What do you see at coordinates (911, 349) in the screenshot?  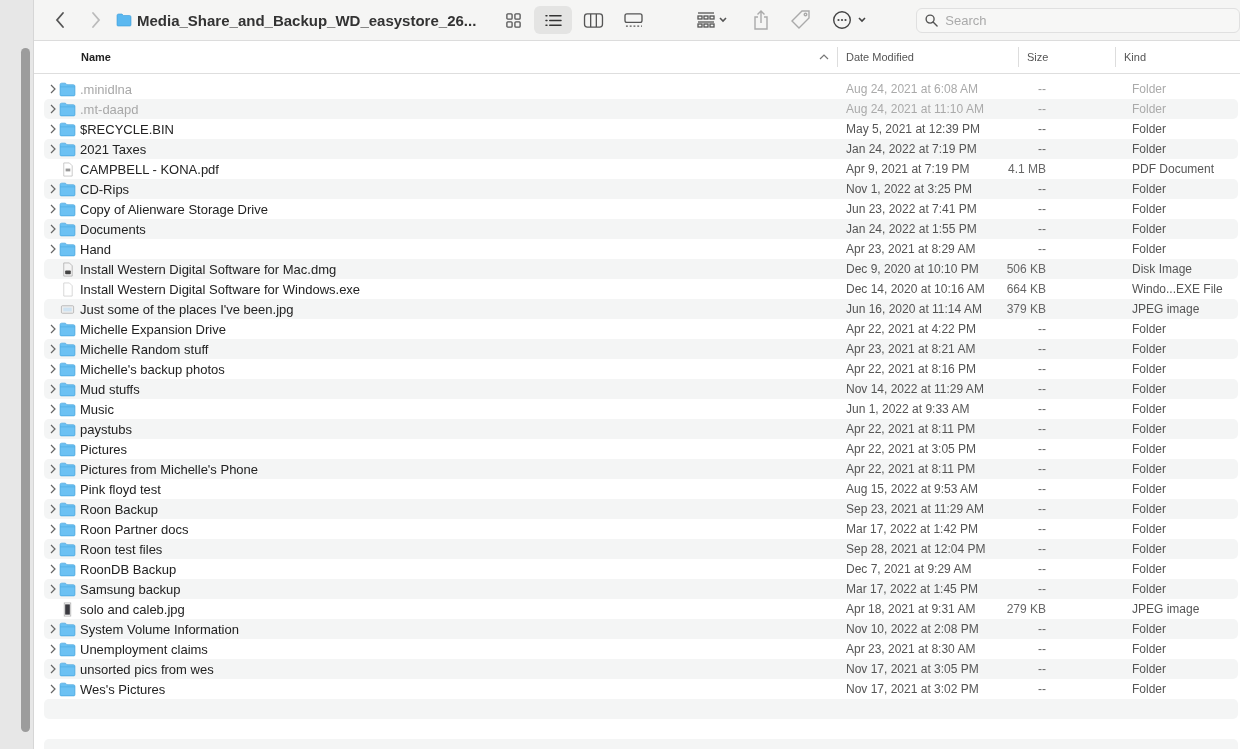 I see `date-modified: Apr 23, 2021 at 8:21 AM` at bounding box center [911, 349].